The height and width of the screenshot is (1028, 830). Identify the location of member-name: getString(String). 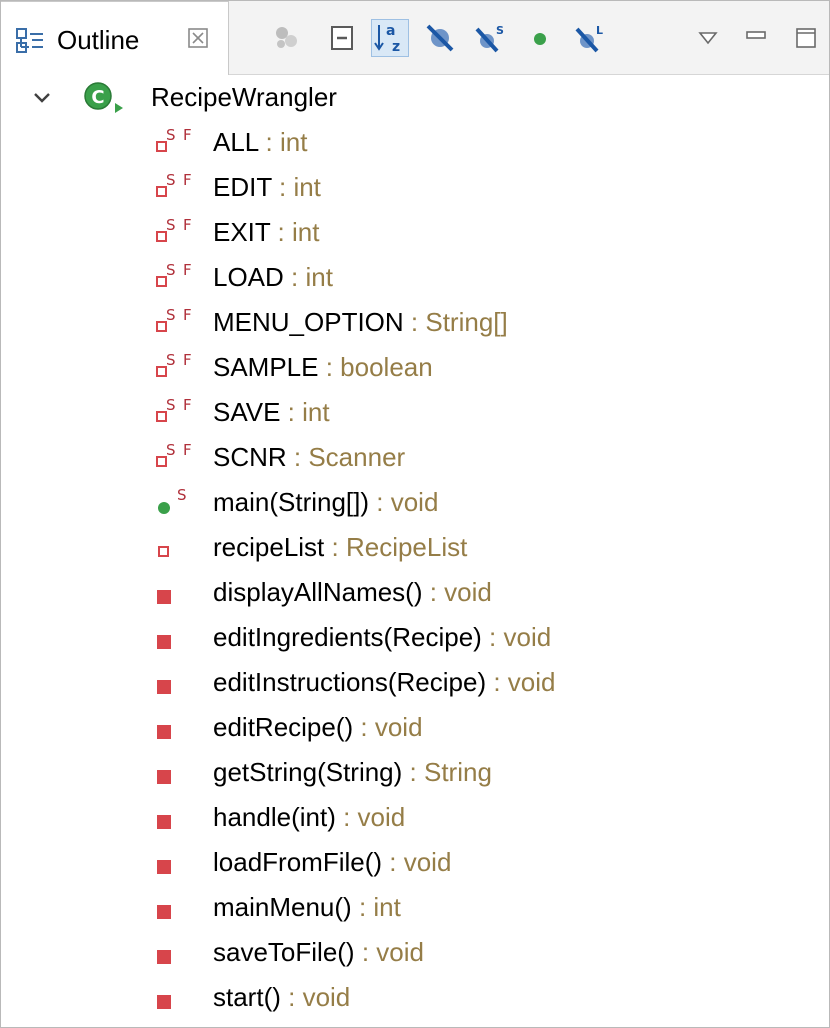
(308, 772).